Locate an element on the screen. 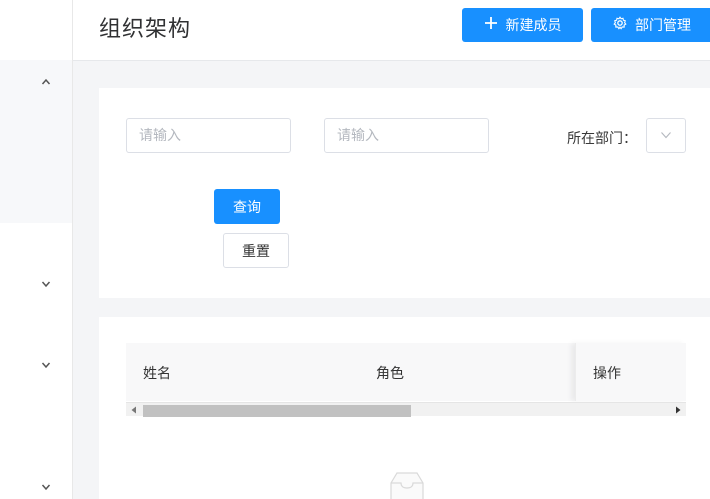 The height and width of the screenshot is (499, 710). dept-select is located at coordinates (666, 135).